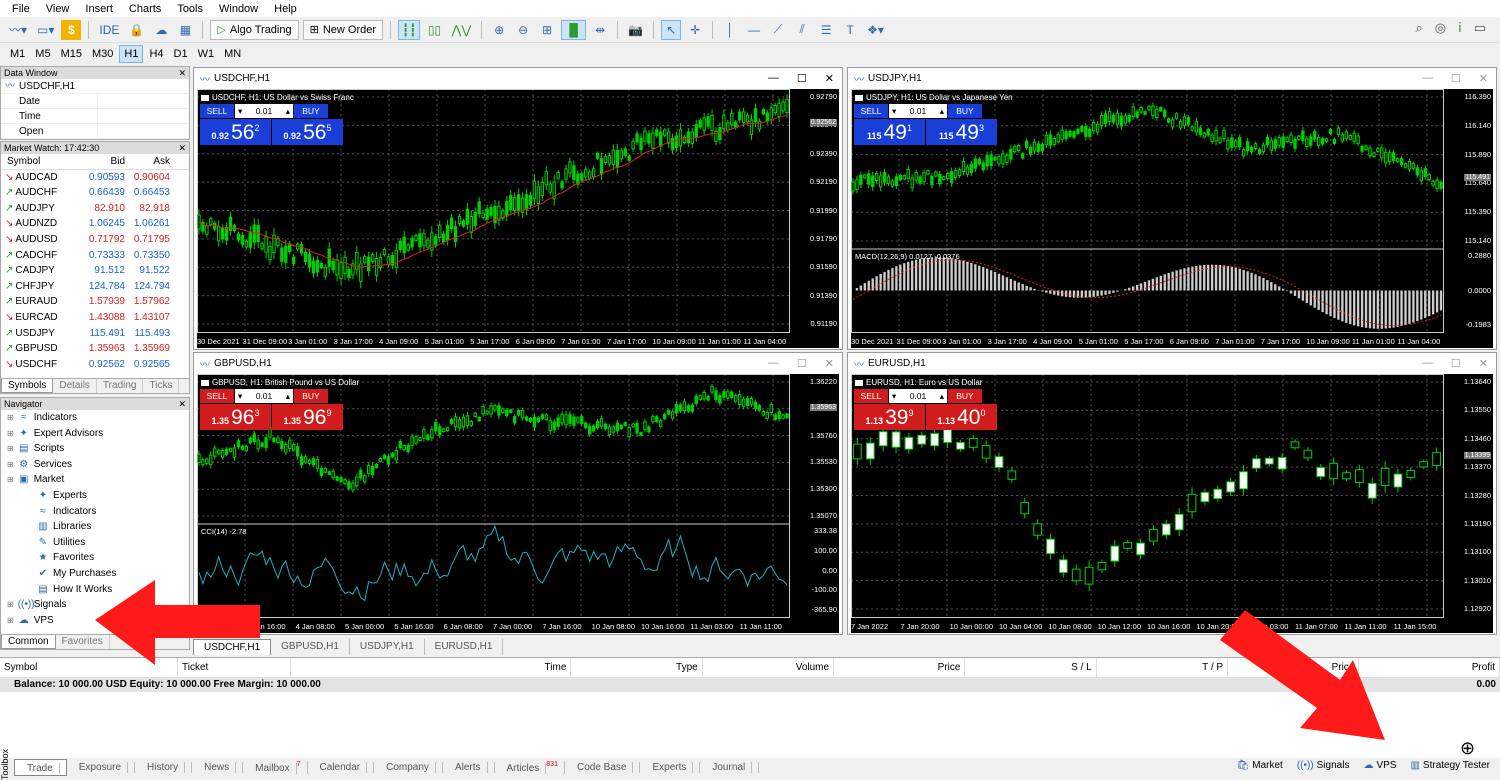 This screenshot has width=1500, height=780. What do you see at coordinates (1418, 28) in the screenshot?
I see `search-icon: ⌕` at bounding box center [1418, 28].